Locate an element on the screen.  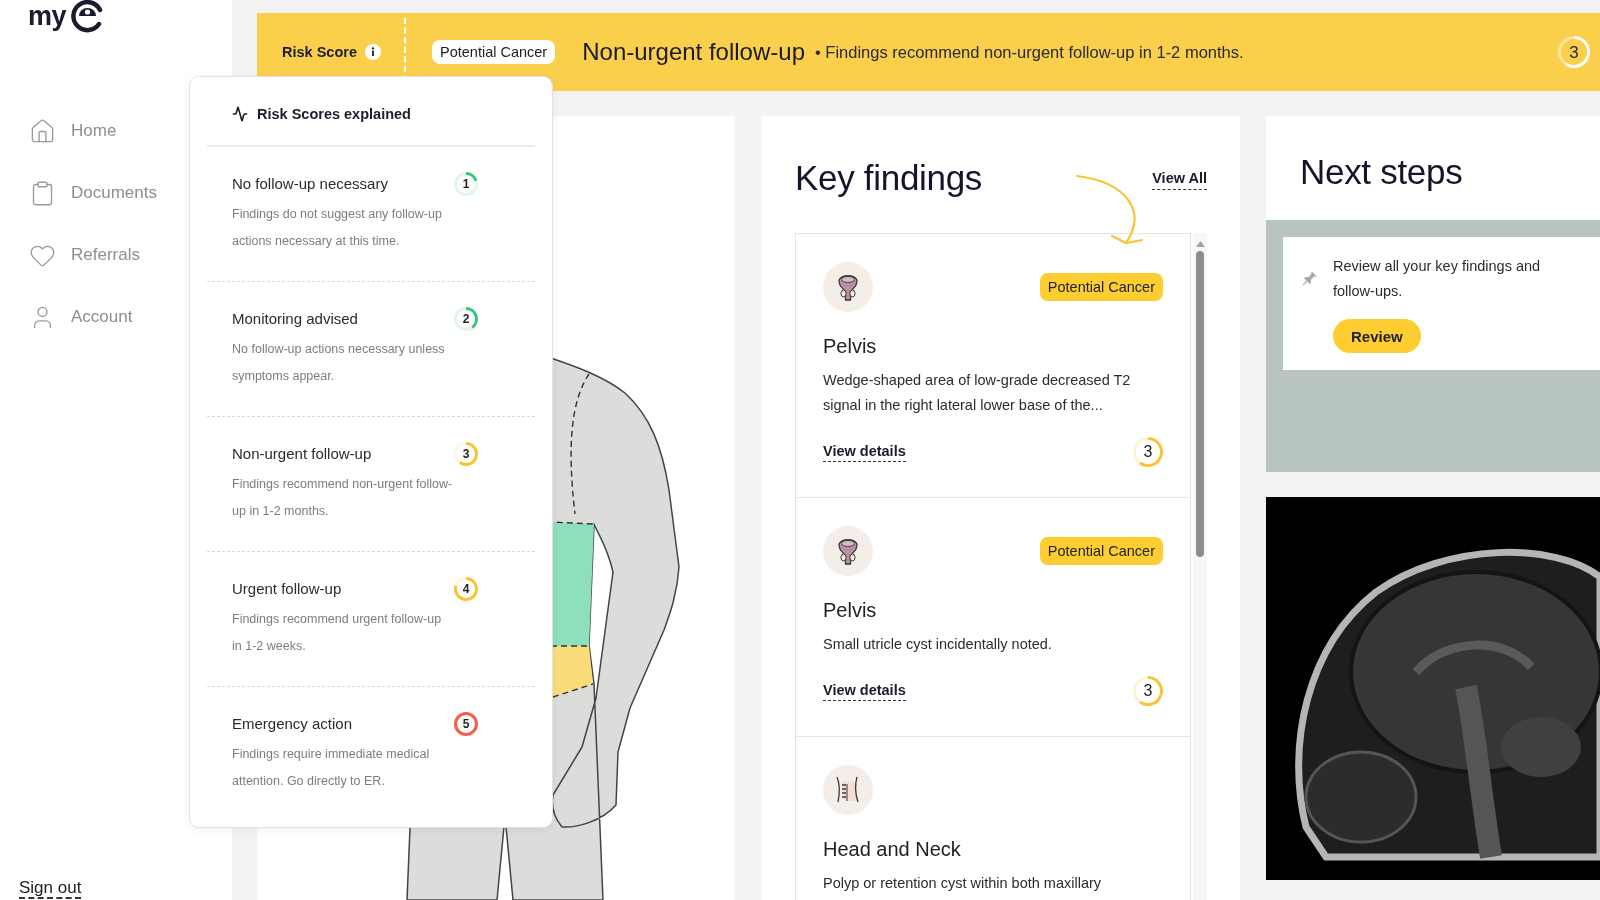
scroll-up-arrow-icon is located at coordinates (1200, 244).